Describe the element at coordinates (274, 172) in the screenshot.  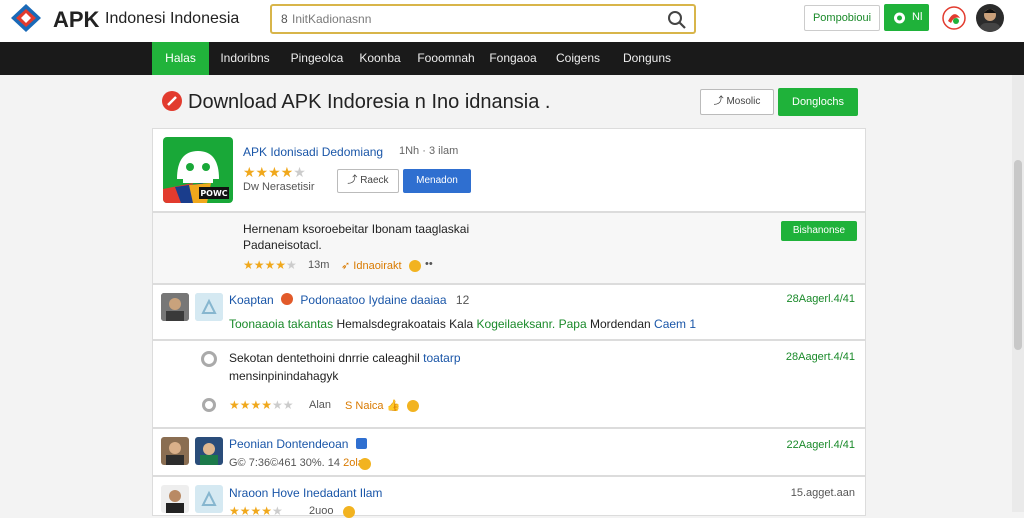
I see `app-rating-stars: ★★★★★` at that location.